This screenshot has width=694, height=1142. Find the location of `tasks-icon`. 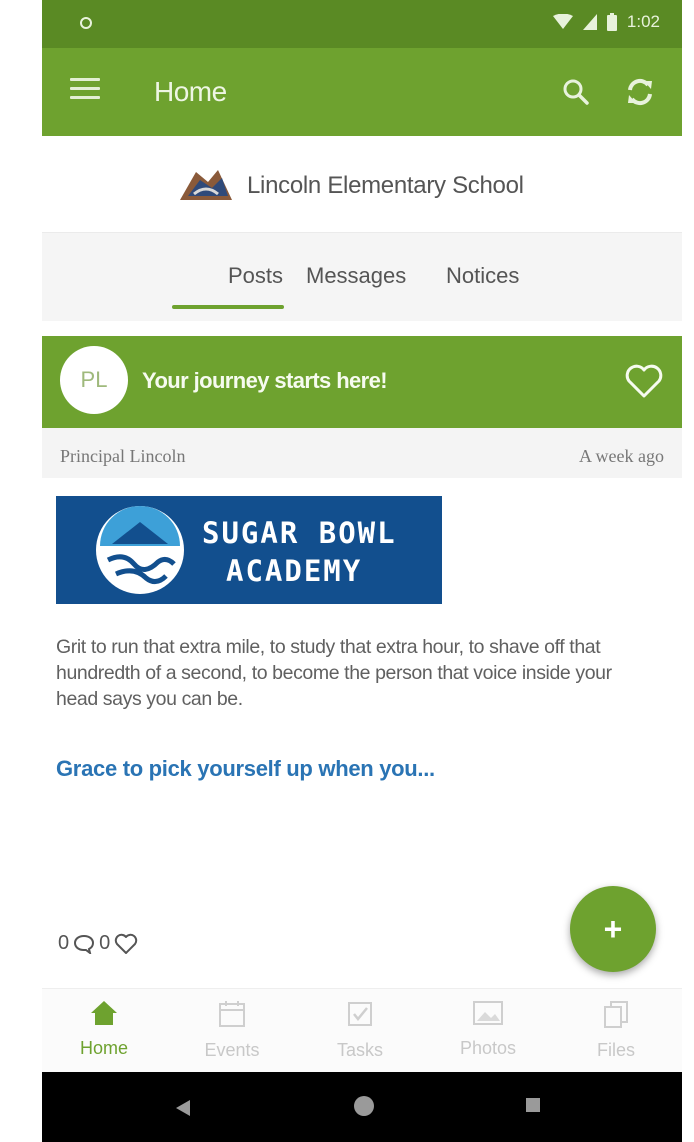

tasks-icon is located at coordinates (360, 1014).